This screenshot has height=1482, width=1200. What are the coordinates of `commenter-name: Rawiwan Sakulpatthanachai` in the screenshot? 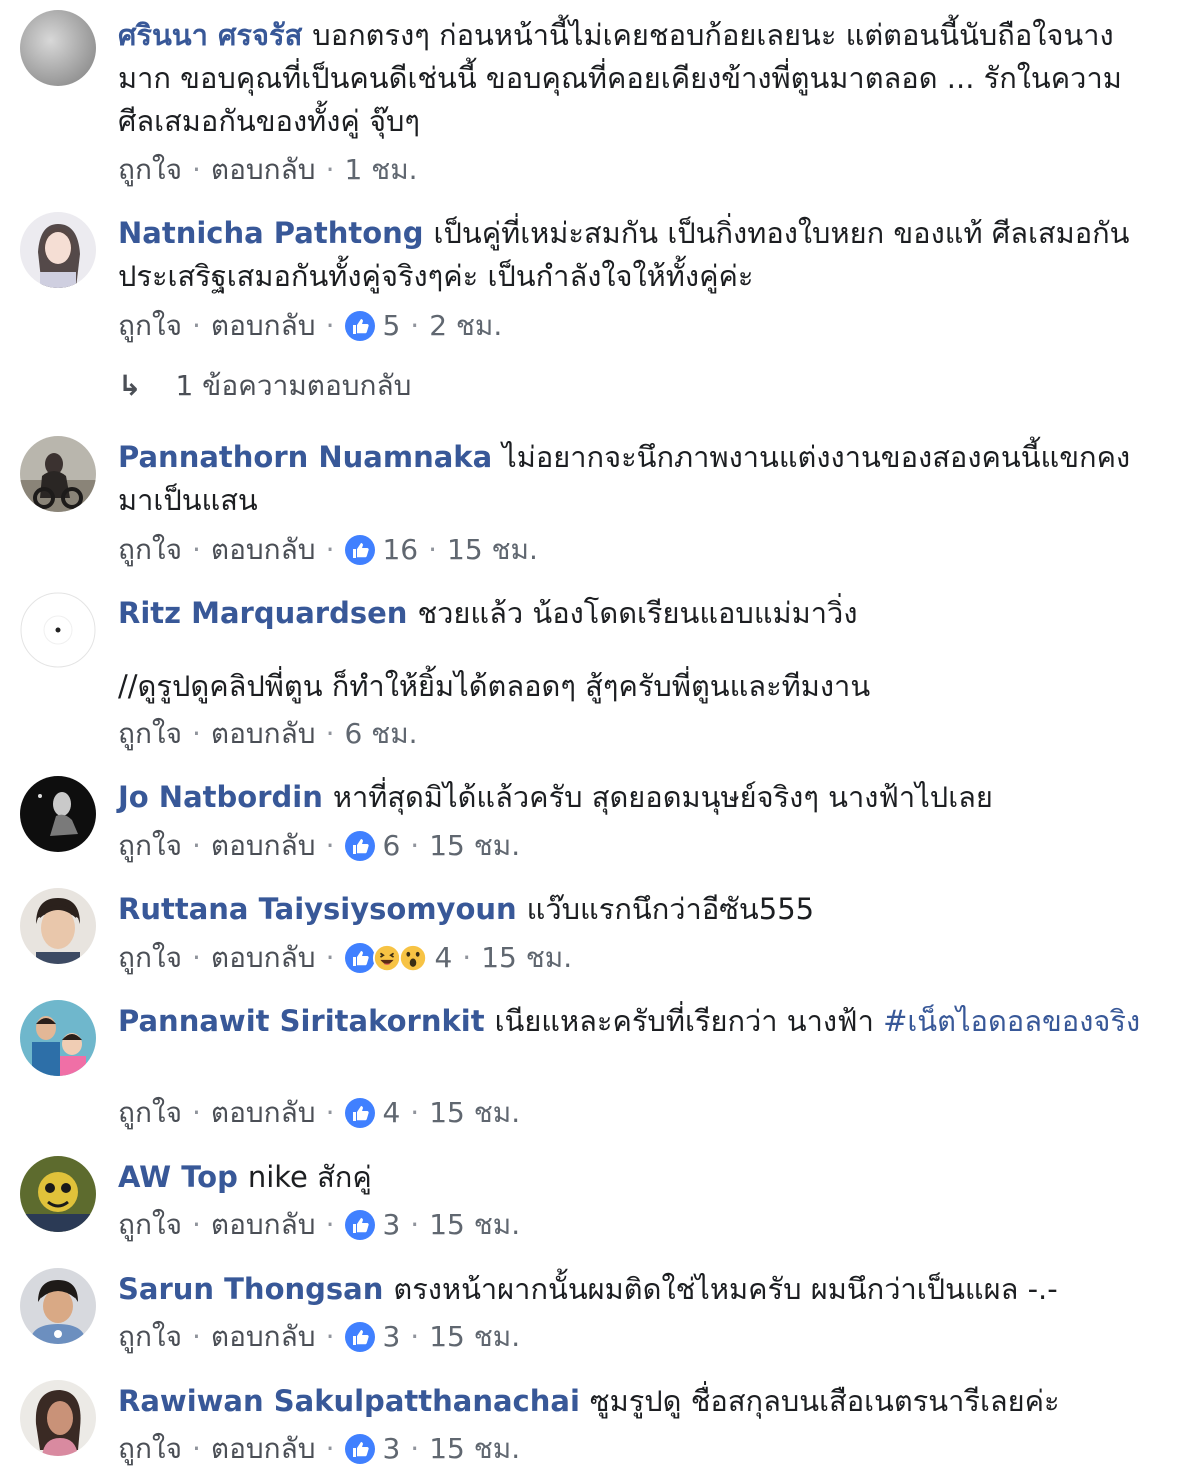 It's located at (349, 1401).